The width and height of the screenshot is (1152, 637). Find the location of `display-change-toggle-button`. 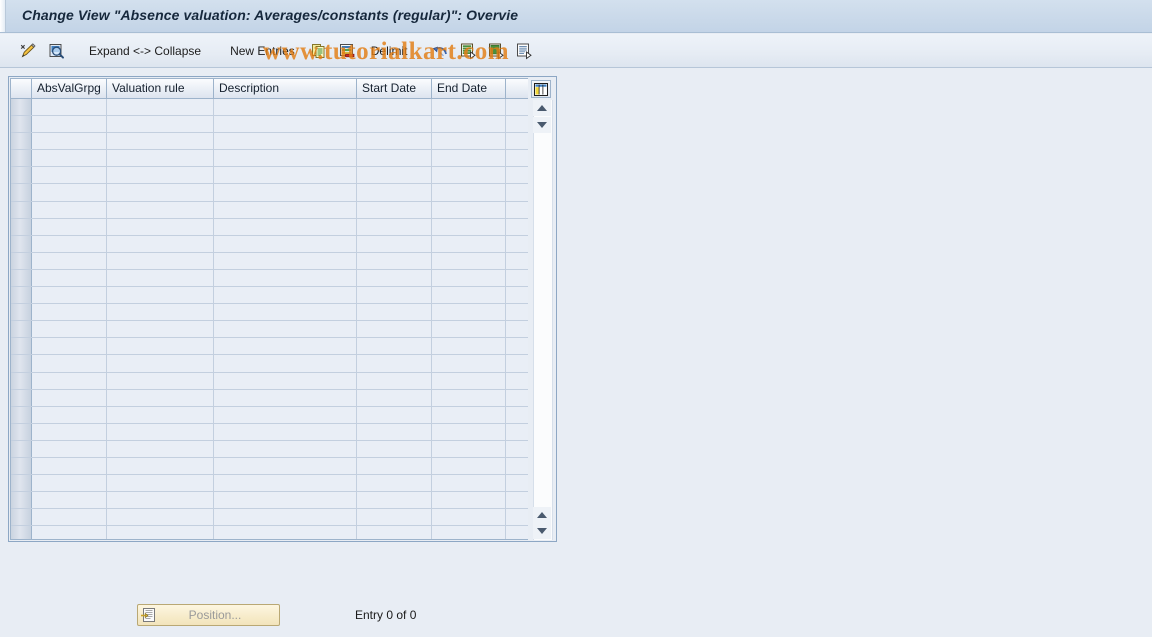

display-change-toggle-button is located at coordinates (28, 51).